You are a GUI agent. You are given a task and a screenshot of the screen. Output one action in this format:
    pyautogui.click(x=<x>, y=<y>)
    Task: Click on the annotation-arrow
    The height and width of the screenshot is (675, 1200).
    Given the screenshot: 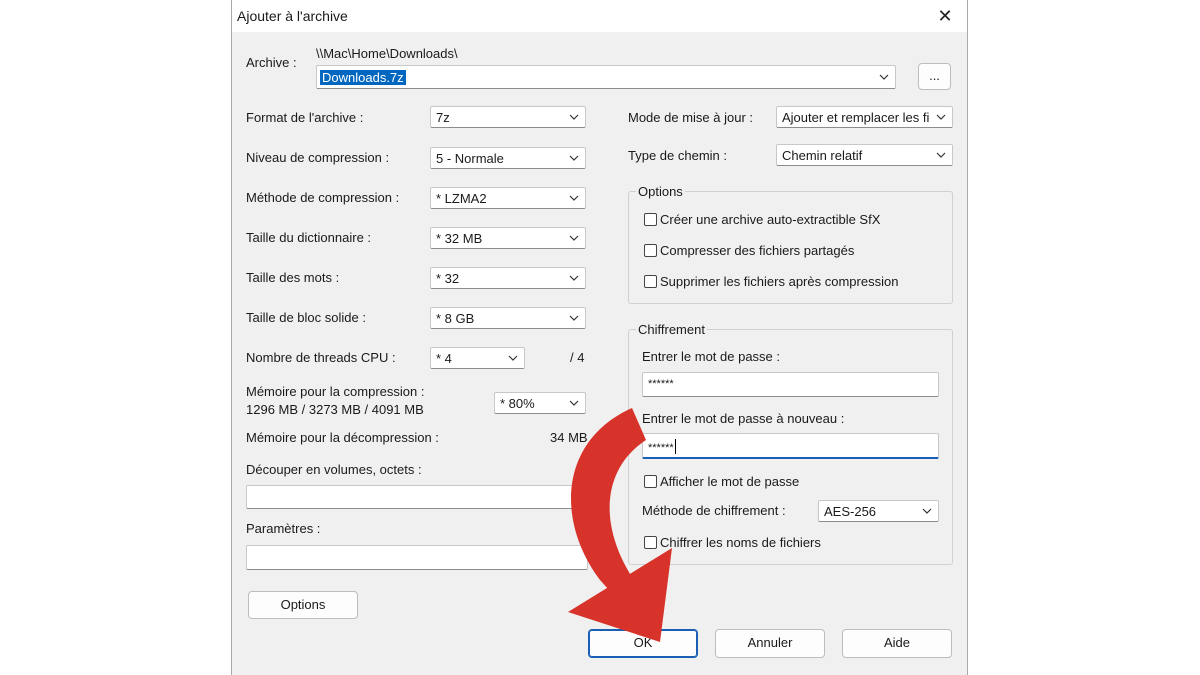 What is the action you would take?
    pyautogui.click(x=620, y=525)
    